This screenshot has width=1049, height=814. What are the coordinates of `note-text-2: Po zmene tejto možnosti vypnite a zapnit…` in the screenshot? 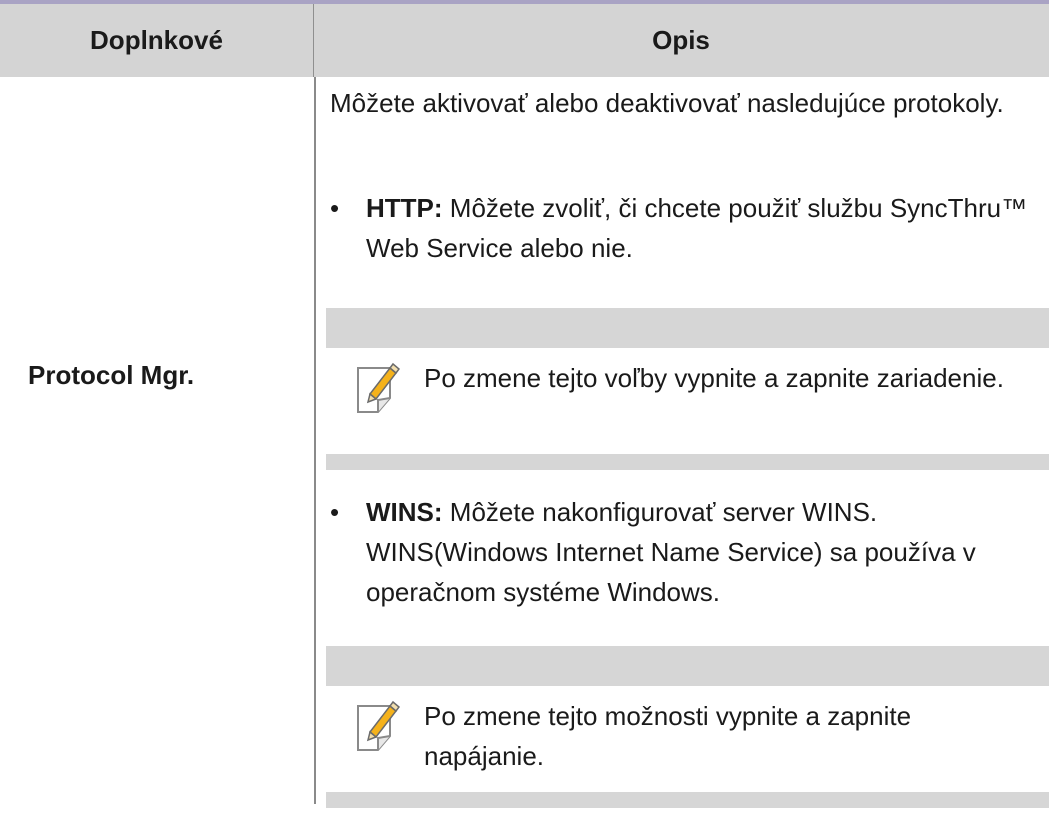 It's located at (668, 736).